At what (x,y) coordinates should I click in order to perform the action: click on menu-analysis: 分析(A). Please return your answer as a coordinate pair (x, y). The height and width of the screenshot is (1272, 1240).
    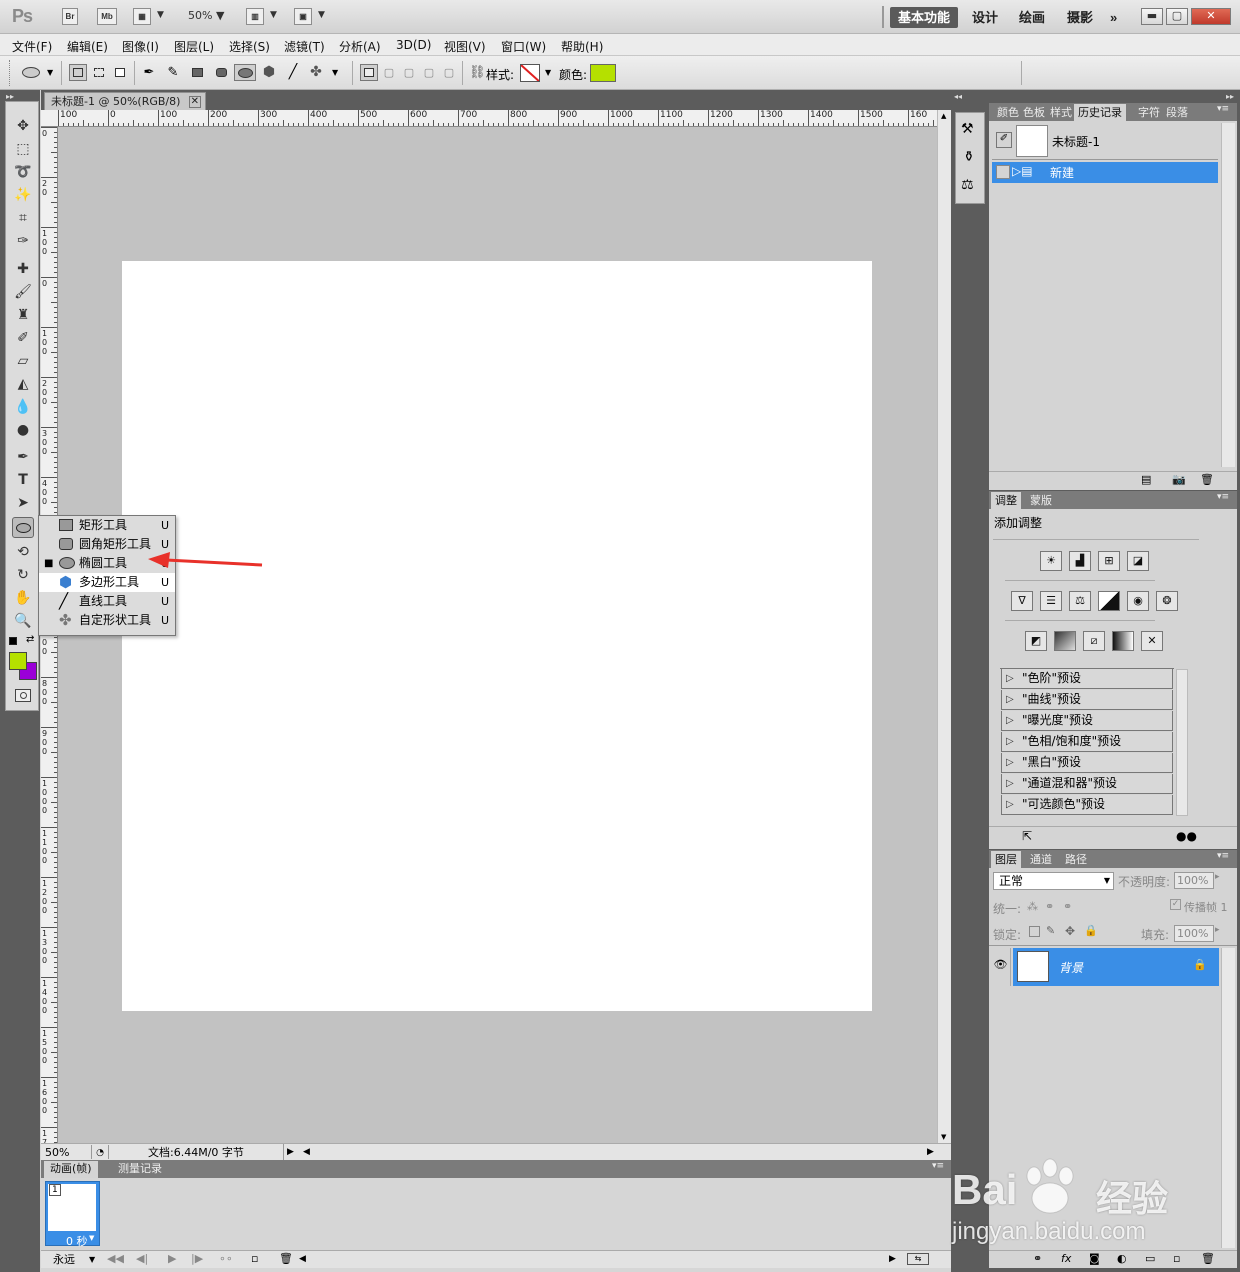
    Looking at the image, I should click on (360, 46).